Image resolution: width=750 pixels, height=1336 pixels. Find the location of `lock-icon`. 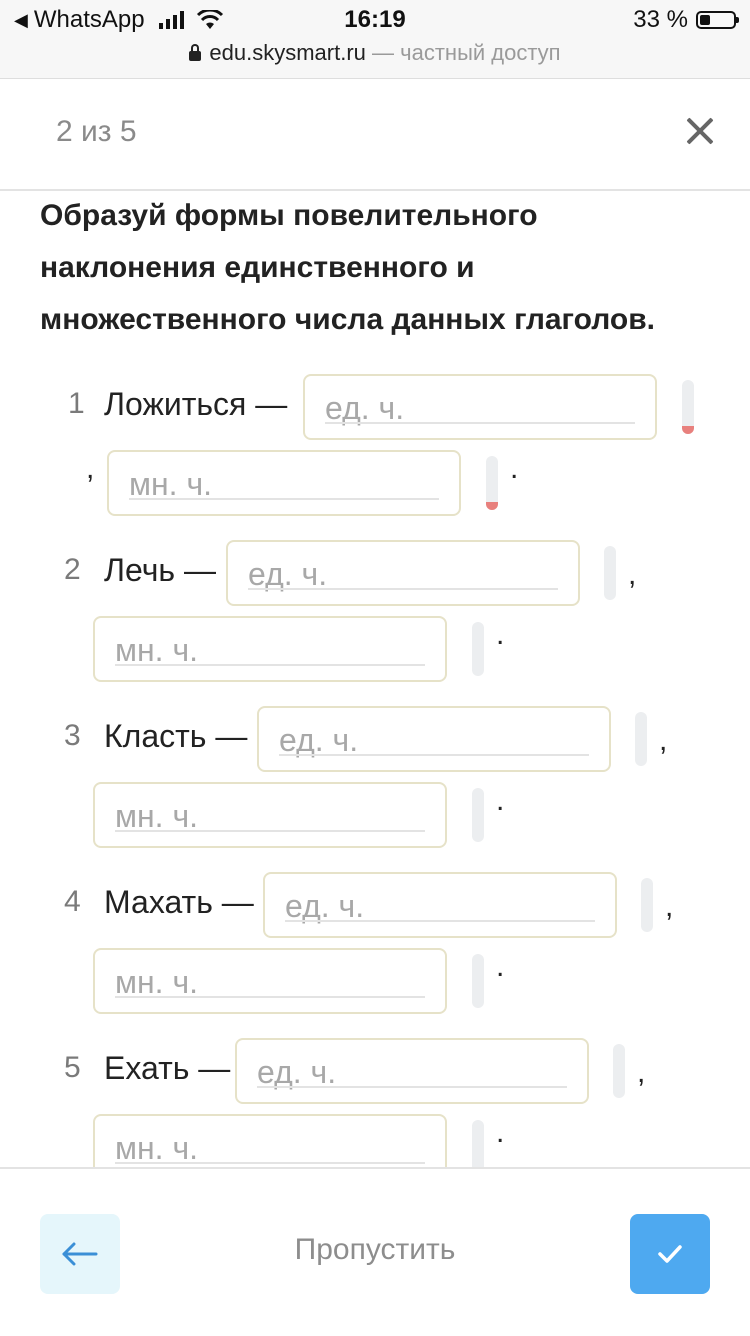

lock-icon is located at coordinates (195, 52).